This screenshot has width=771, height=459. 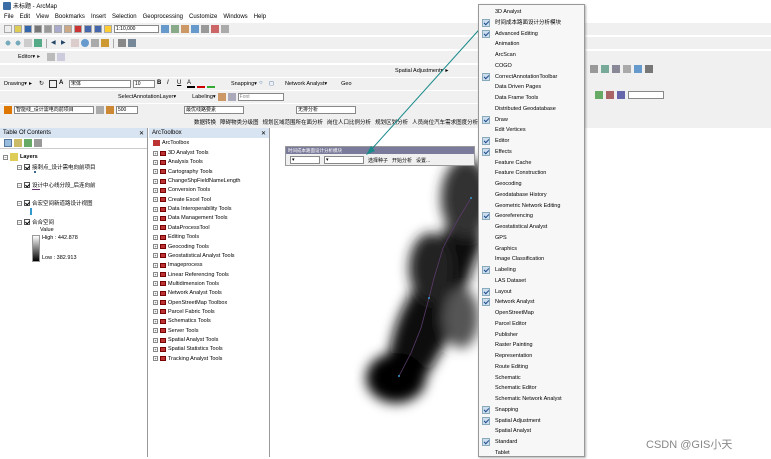 What do you see at coordinates (508, 12) in the screenshot?
I see `menu-item: 3D Analyst` at bounding box center [508, 12].